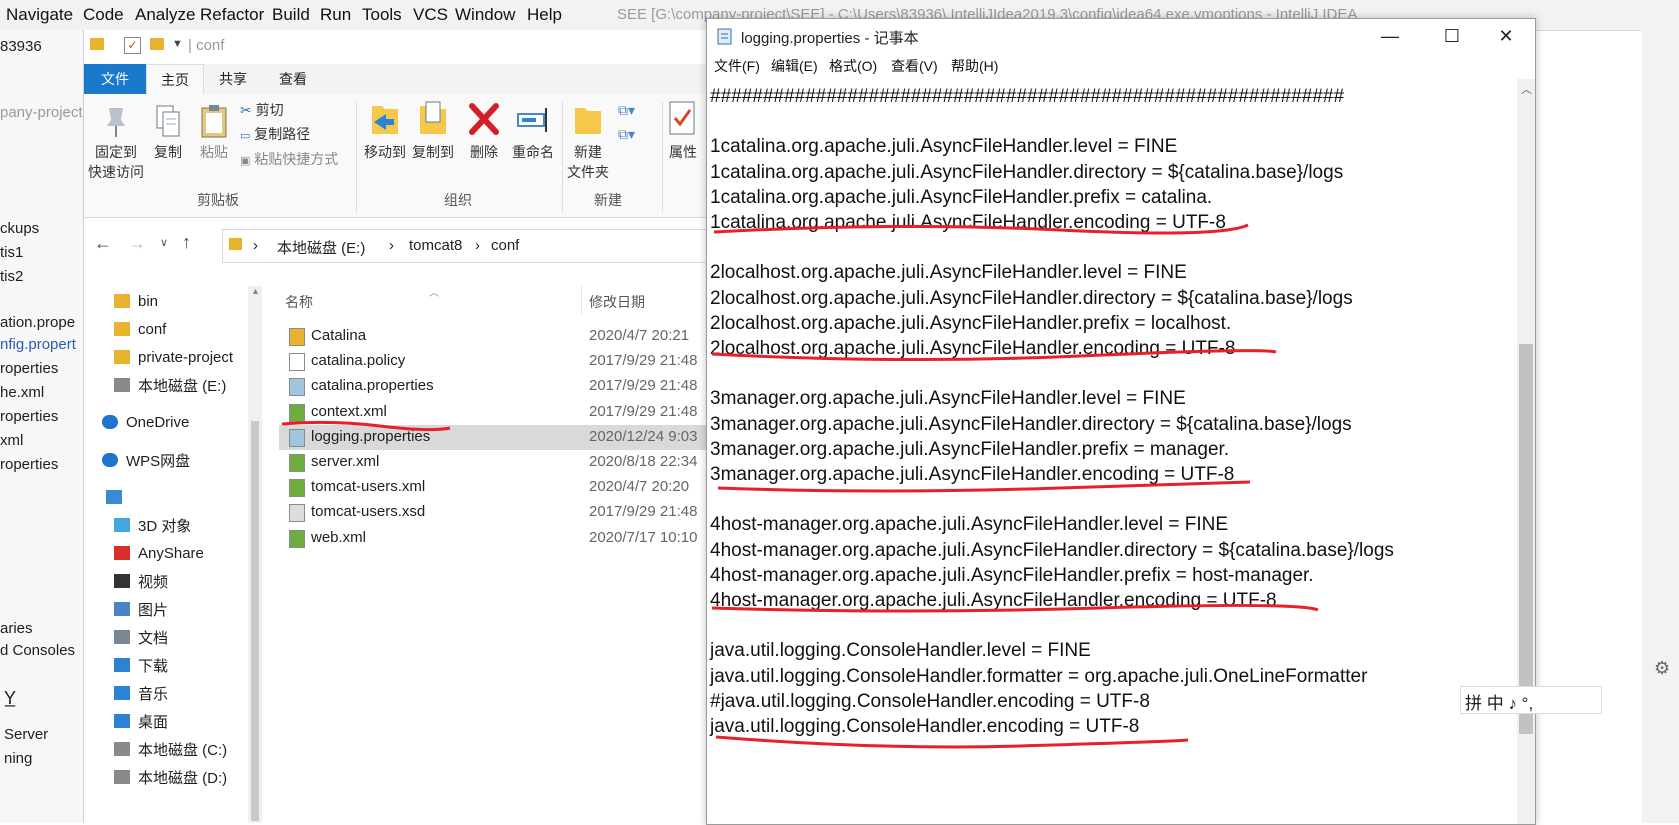  Describe the element at coordinates (434, 291) in the screenshot. I see `sort-up-icon: ︿` at that location.